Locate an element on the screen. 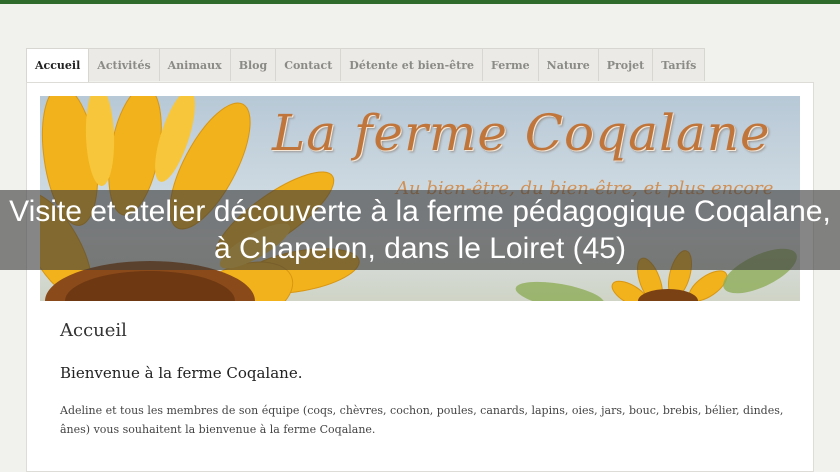 The width and height of the screenshot is (840, 472). tab-accueil: Accueil is located at coordinates (58, 65).